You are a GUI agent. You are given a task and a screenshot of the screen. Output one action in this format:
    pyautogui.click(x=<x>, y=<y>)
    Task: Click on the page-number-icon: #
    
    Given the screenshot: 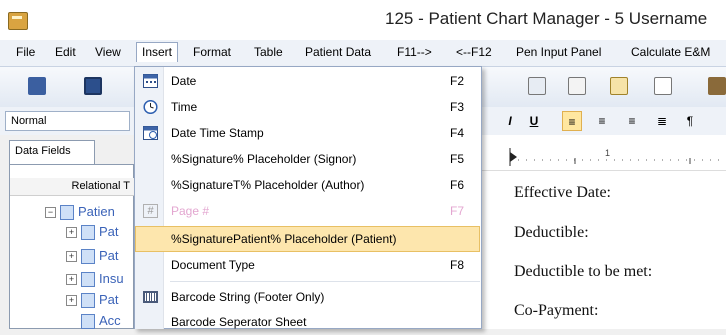 What is the action you would take?
    pyautogui.click(x=150, y=211)
    